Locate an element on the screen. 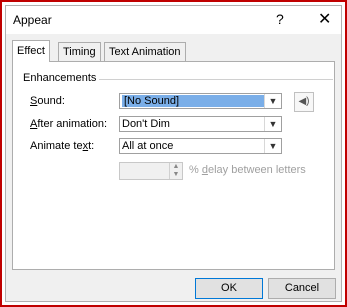 The image size is (347, 307). tab-text-animation: Text Animation is located at coordinates (145, 51).